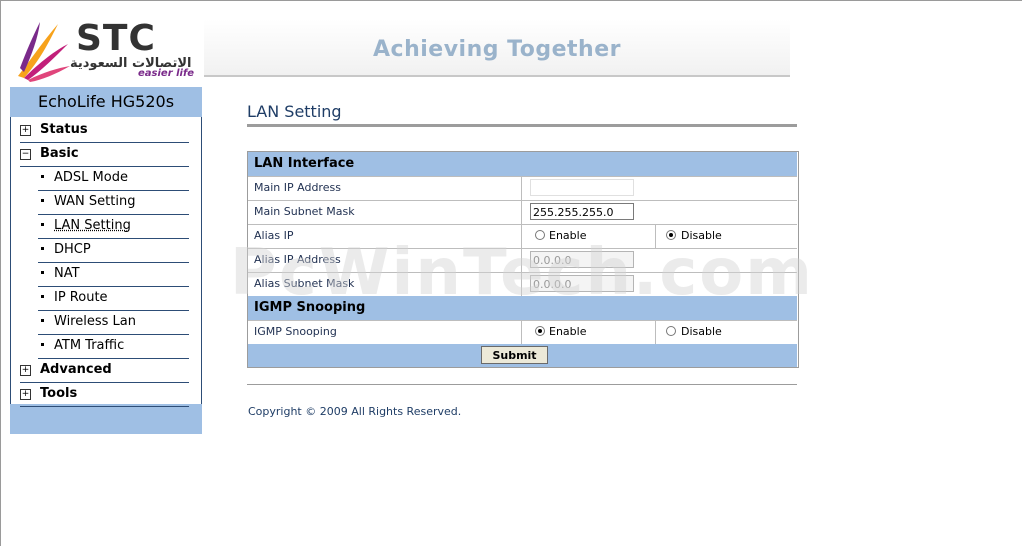 The height and width of the screenshot is (546, 1022). What do you see at coordinates (0, 273) in the screenshot?
I see `window-border-left` at bounding box center [0, 273].